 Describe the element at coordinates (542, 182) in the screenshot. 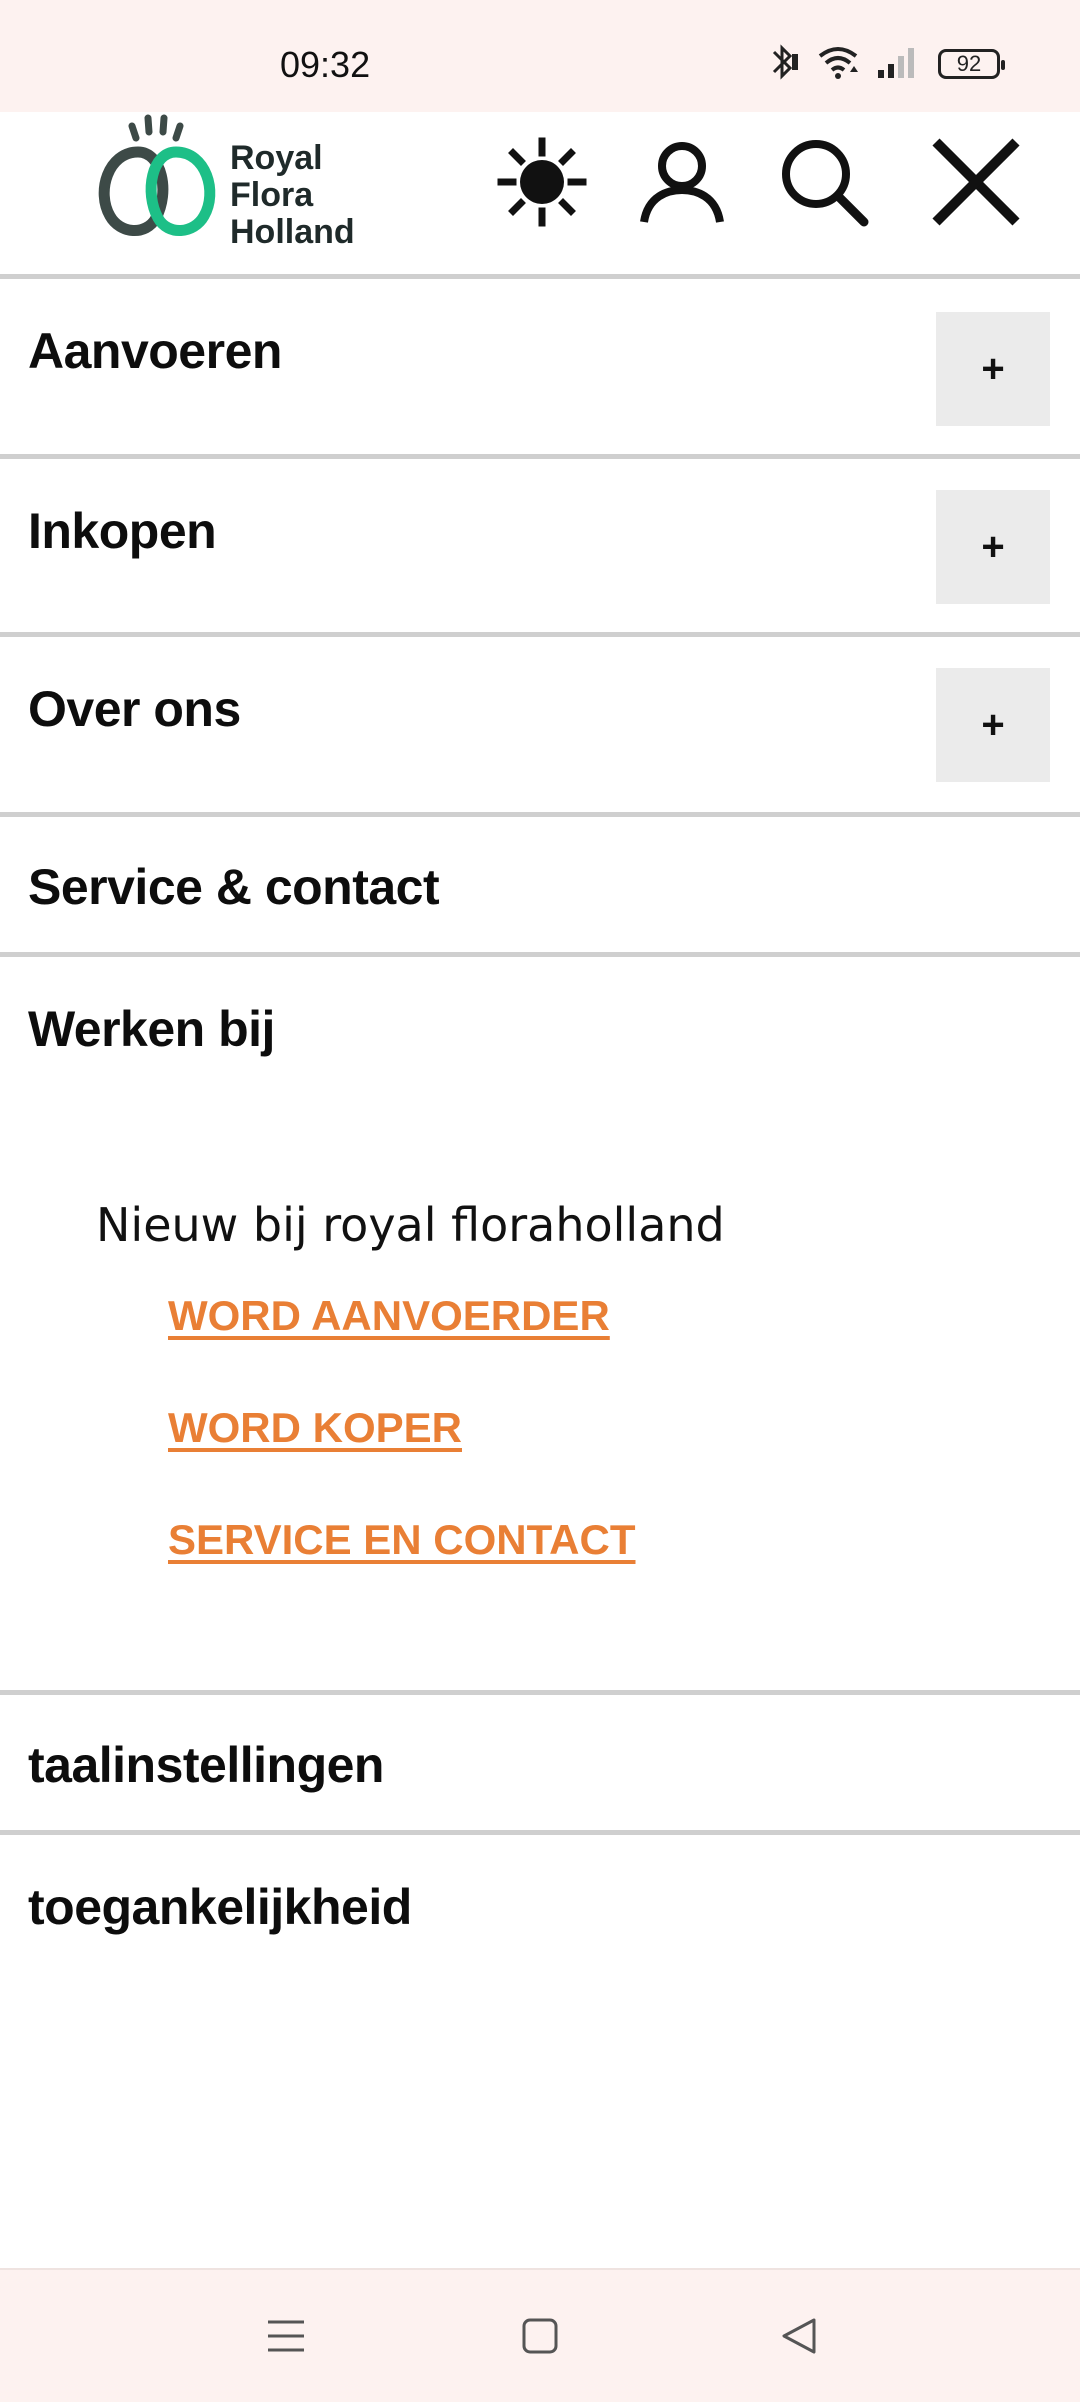

I see `brightness-icon` at that location.